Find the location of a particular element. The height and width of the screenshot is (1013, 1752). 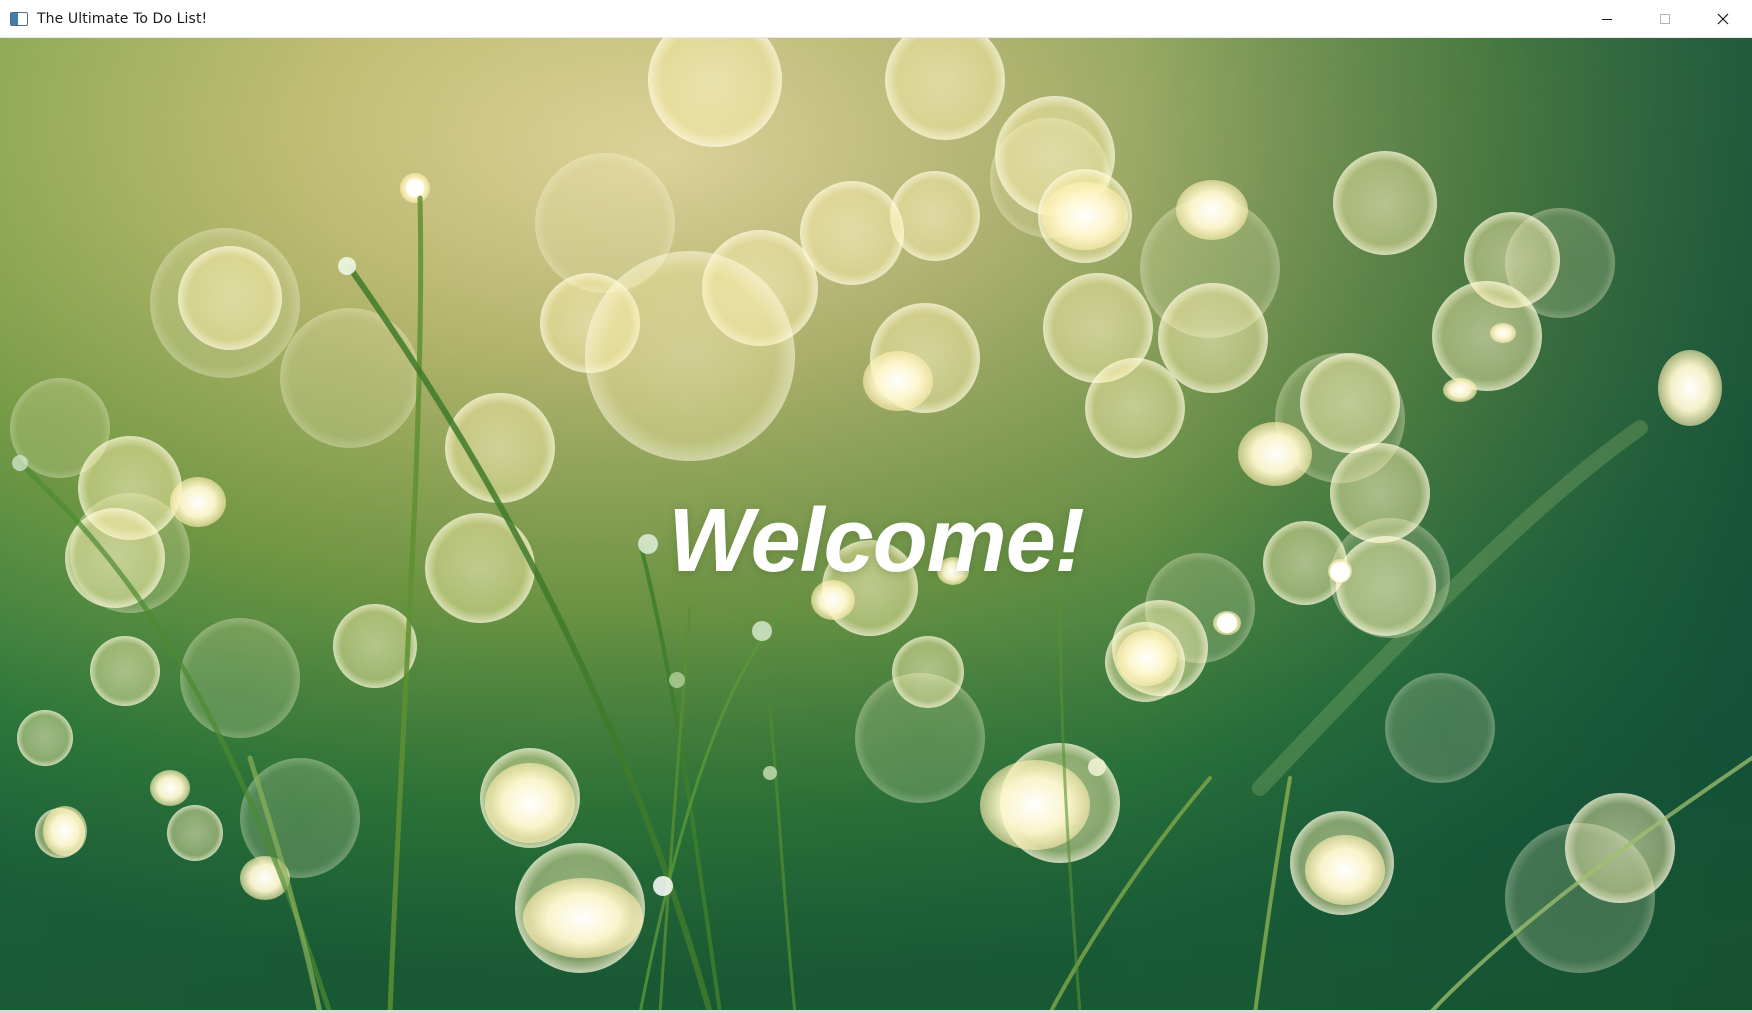

welcome-heading: Welcome! is located at coordinates (876, 541).